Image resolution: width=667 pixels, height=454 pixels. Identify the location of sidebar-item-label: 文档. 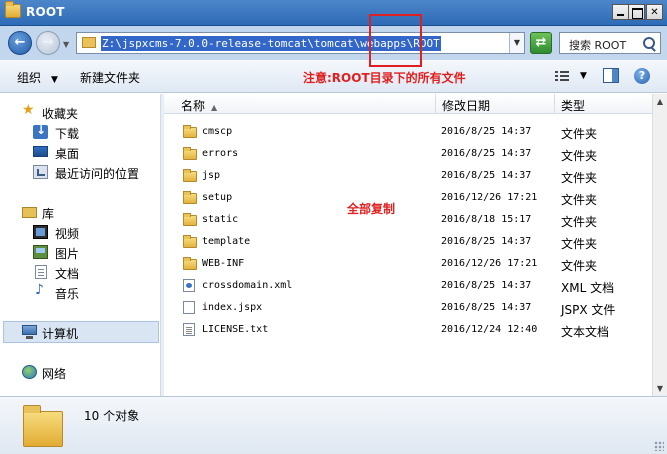
(67, 274).